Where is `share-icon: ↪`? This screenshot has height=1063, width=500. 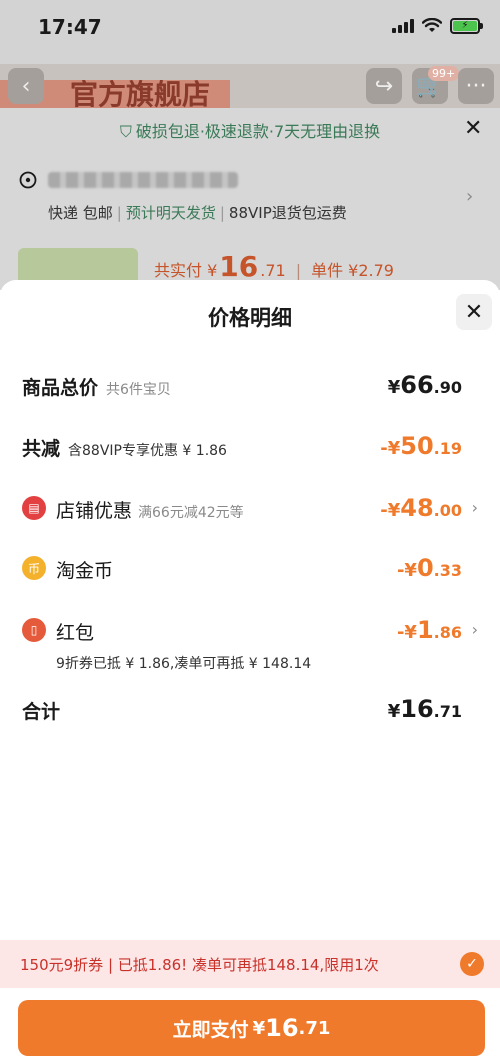 share-icon: ↪ is located at coordinates (384, 86).